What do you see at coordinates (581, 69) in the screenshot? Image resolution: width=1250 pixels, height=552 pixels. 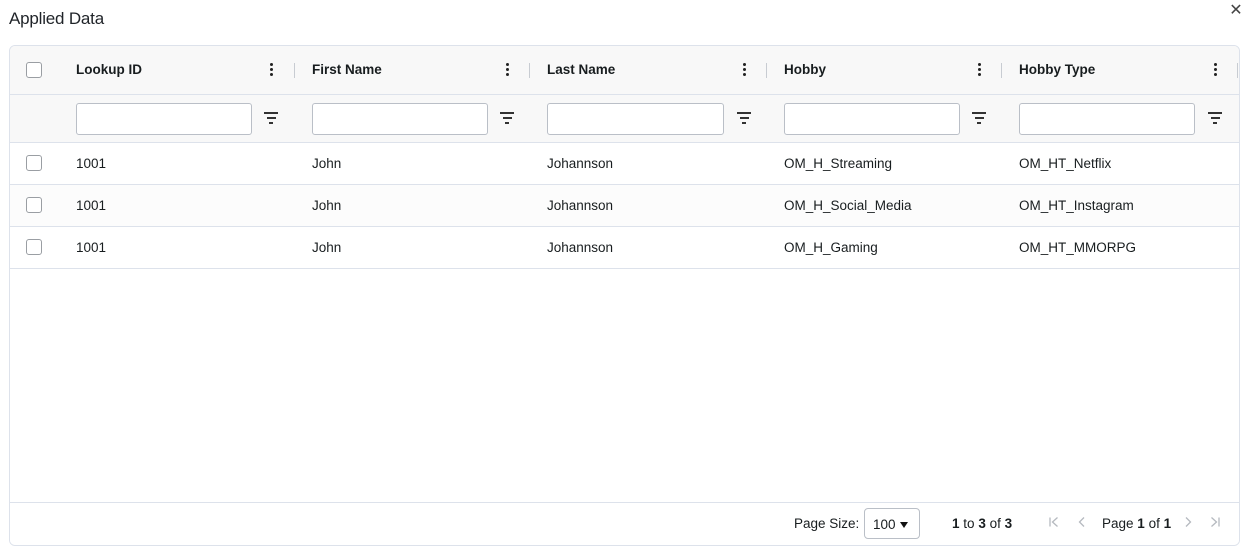 I see `column-header-label: Last Name` at bounding box center [581, 69].